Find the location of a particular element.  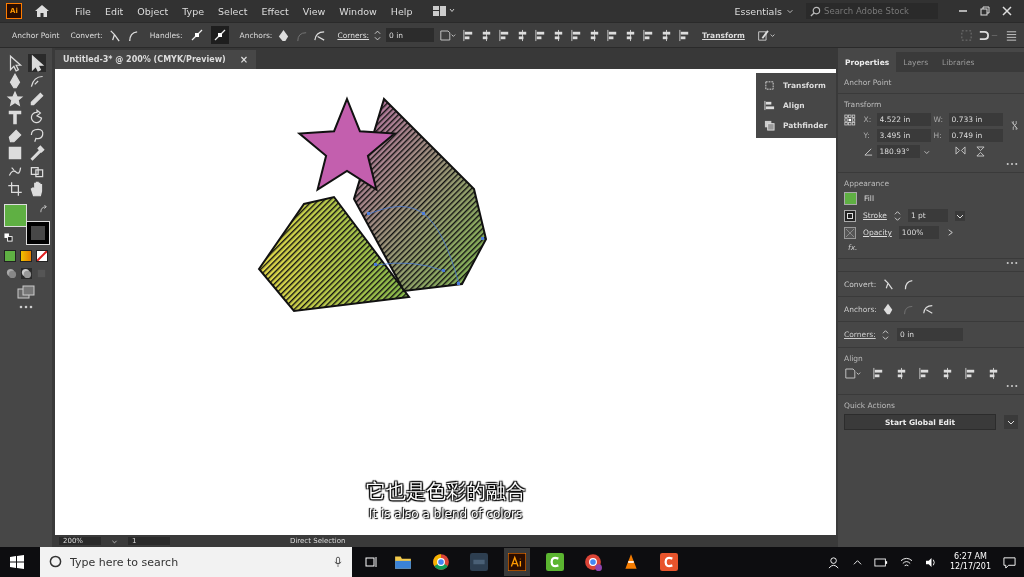

close-icon is located at coordinates (1007, 11).